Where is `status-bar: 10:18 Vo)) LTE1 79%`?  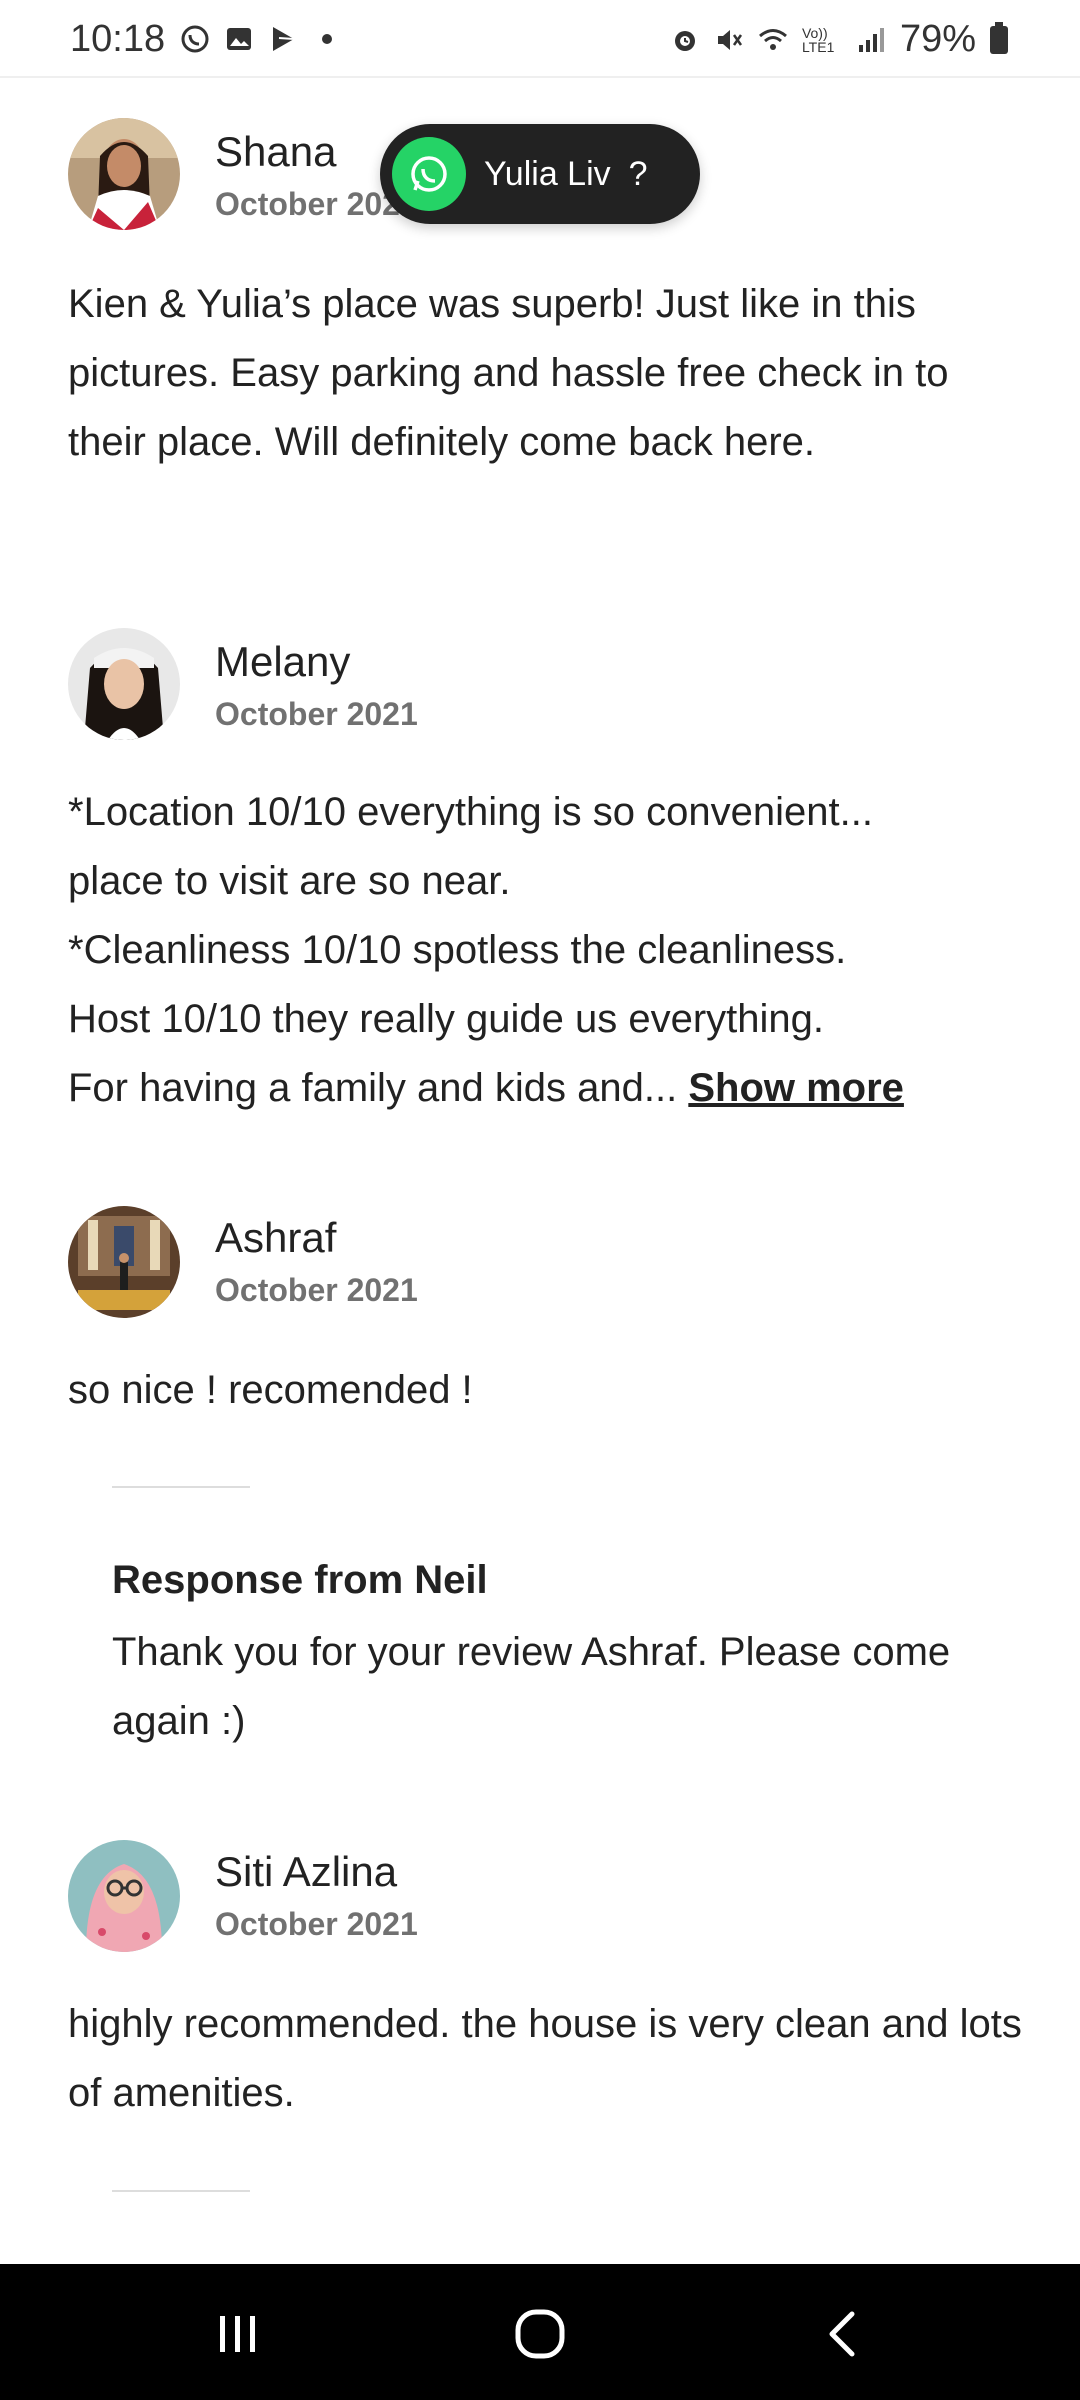 status-bar: 10:18 Vo)) LTE1 79% is located at coordinates (540, 39).